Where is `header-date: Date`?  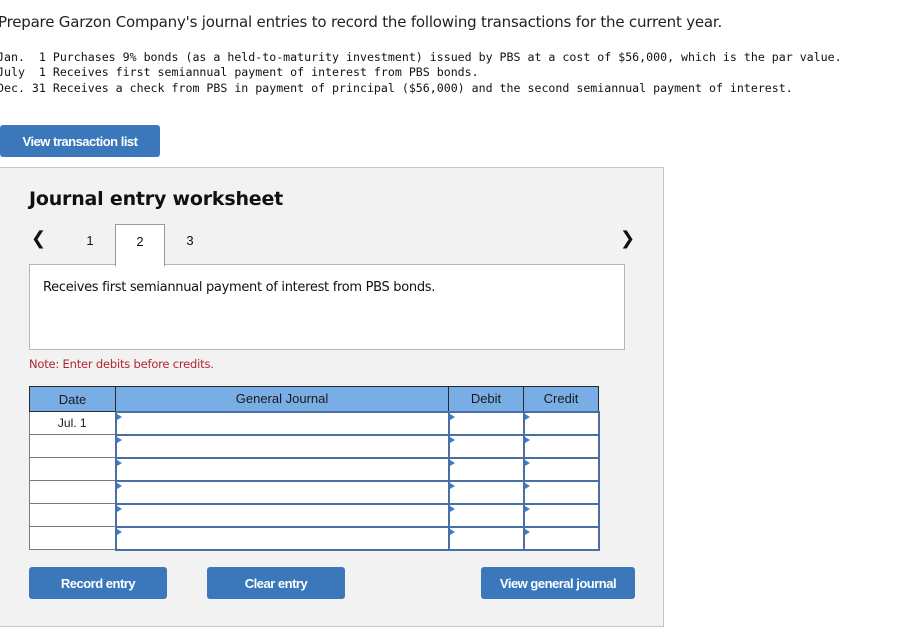
header-date: Date is located at coordinates (72, 399).